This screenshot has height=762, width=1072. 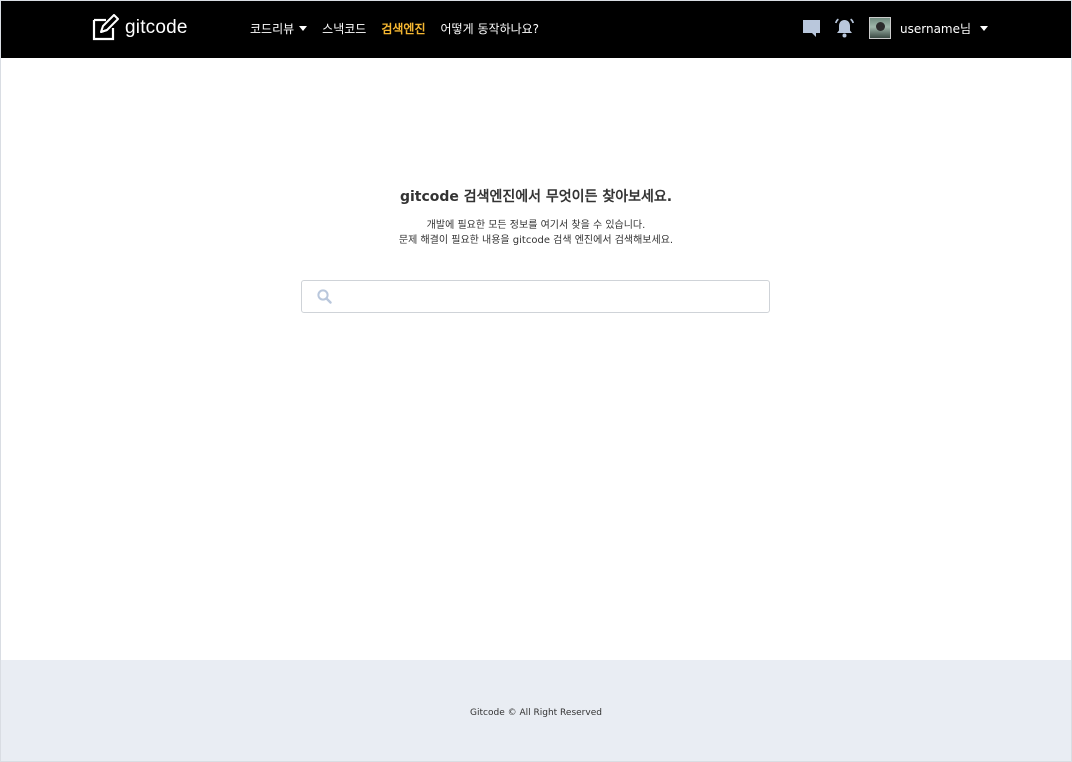 What do you see at coordinates (536, 225) in the screenshot?
I see `description-line-1: 개발에 필요한 모든 정보를 여기서 찾을 수 있습니다.` at bounding box center [536, 225].